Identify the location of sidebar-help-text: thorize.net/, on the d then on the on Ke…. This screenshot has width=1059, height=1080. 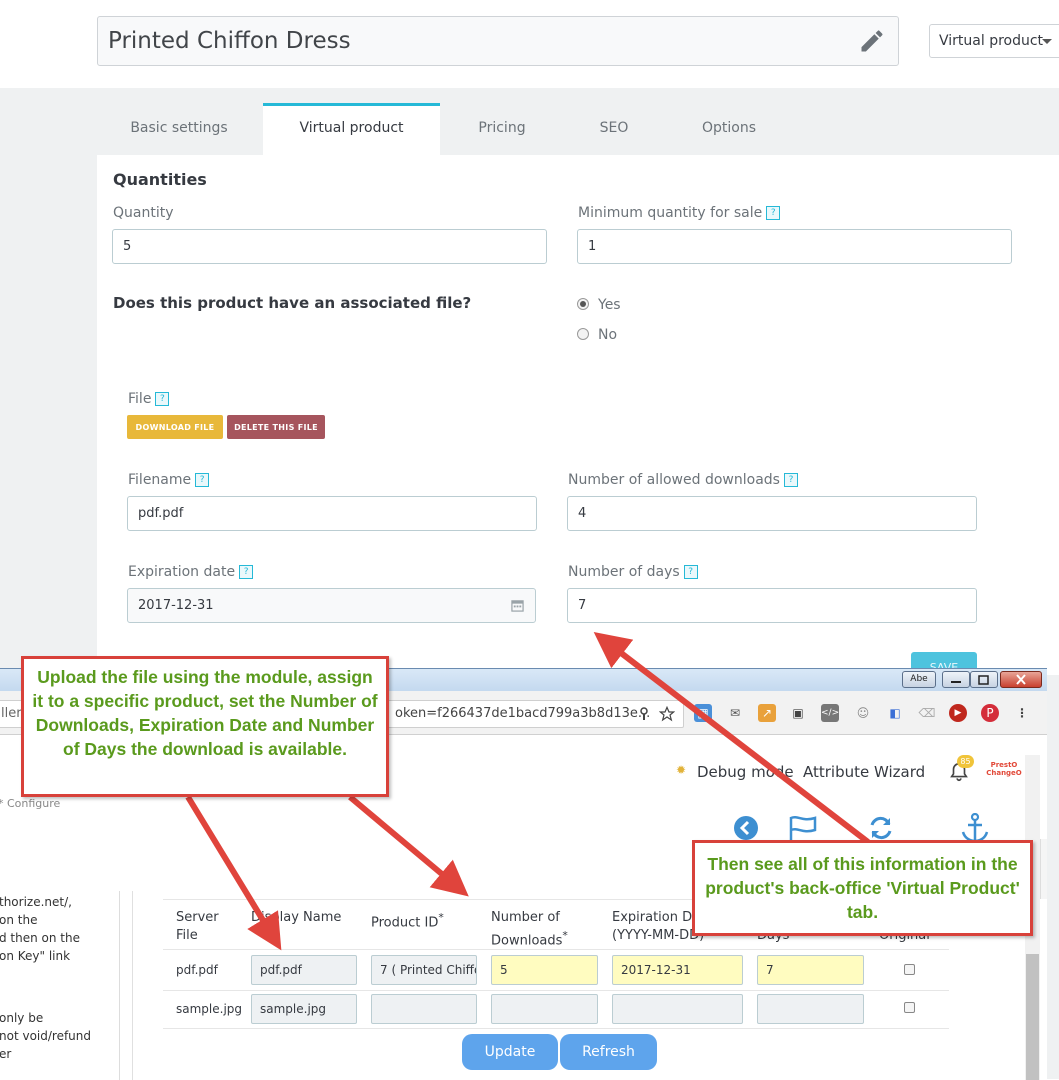
(60, 985).